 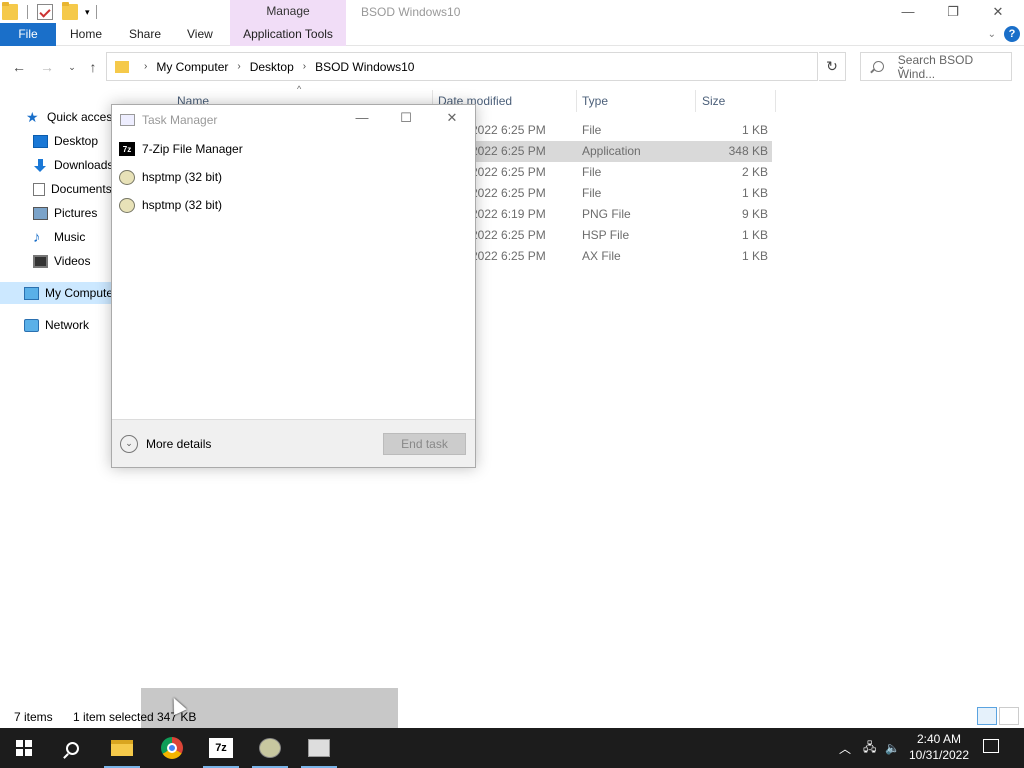 I want to click on file-type: PNG File, so click(x=606, y=214).